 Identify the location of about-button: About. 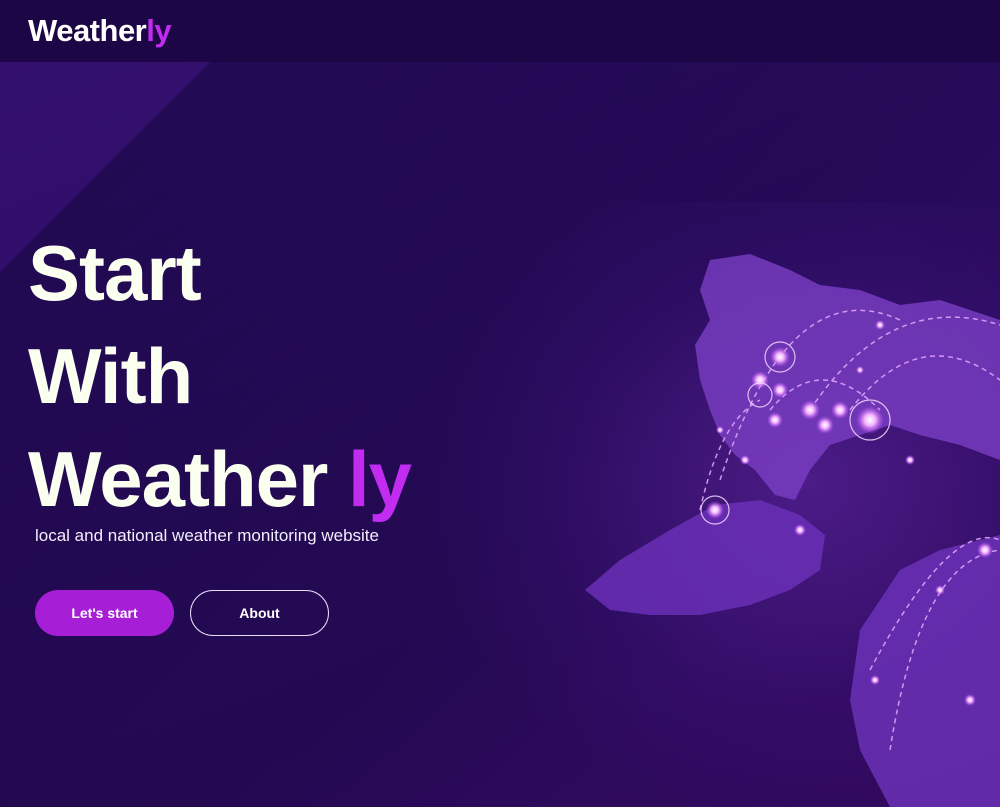
(259, 613).